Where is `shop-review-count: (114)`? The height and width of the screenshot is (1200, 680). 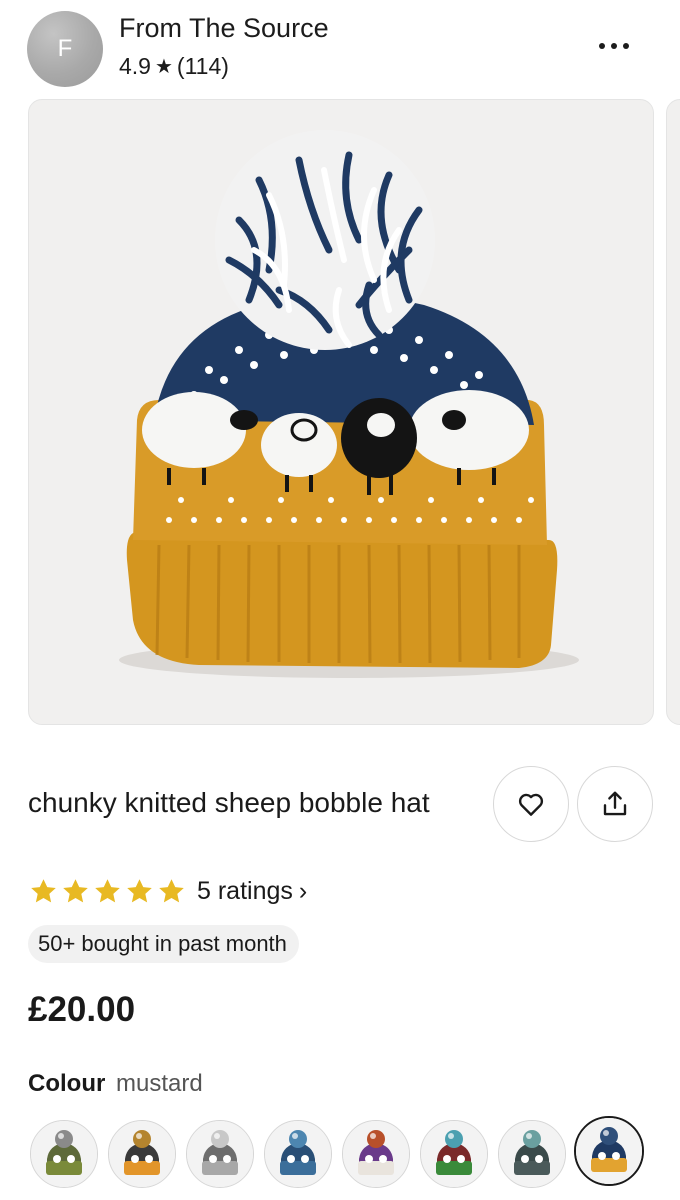
shop-review-count: (114) is located at coordinates (202, 66).